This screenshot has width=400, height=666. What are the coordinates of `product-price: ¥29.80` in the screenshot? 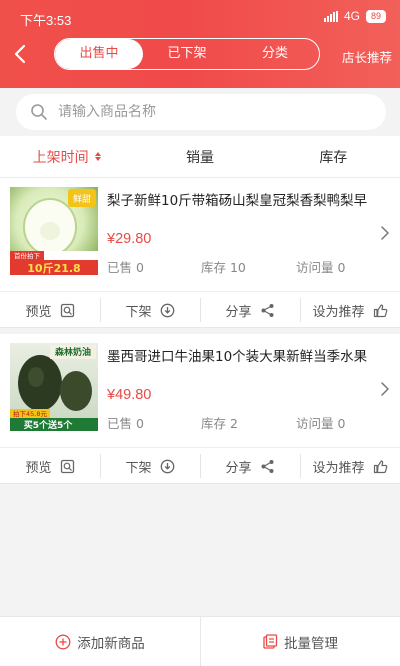 It's located at (129, 239).